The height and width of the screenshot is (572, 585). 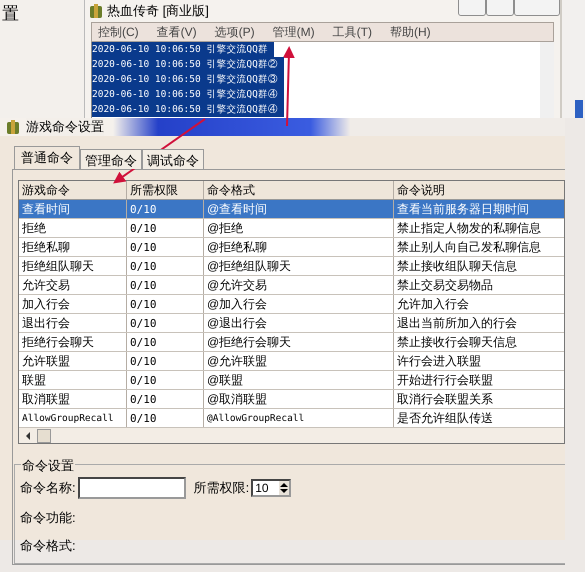 What do you see at coordinates (445, 285) in the screenshot?
I see `table-cell-text: 禁止交易交易物品` at bounding box center [445, 285].